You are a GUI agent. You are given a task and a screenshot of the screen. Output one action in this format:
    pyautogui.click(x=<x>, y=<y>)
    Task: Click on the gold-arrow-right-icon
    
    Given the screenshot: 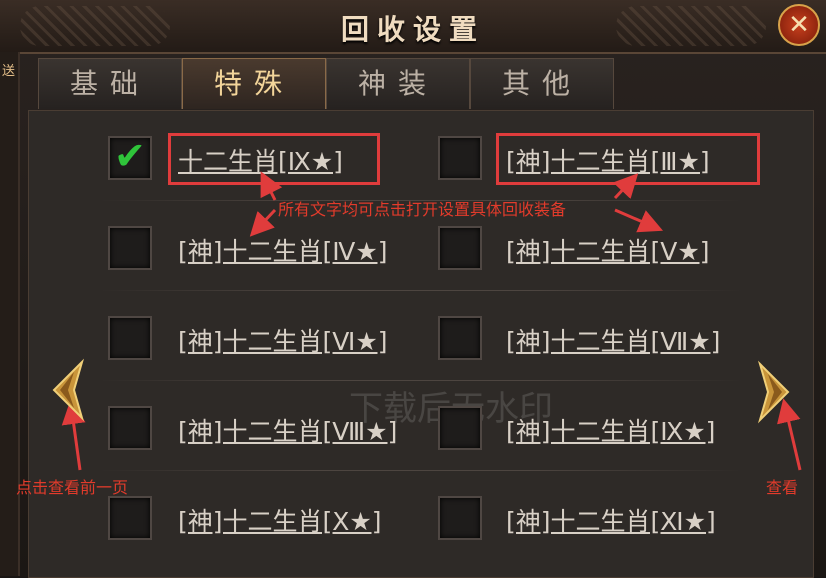 What is the action you would take?
    pyautogui.click(x=773, y=392)
    